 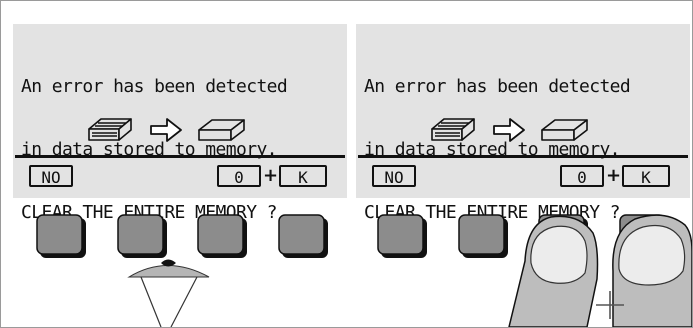 What do you see at coordinates (553, 271) in the screenshot?
I see `finger-pressing-button-3-icon` at bounding box center [553, 271].